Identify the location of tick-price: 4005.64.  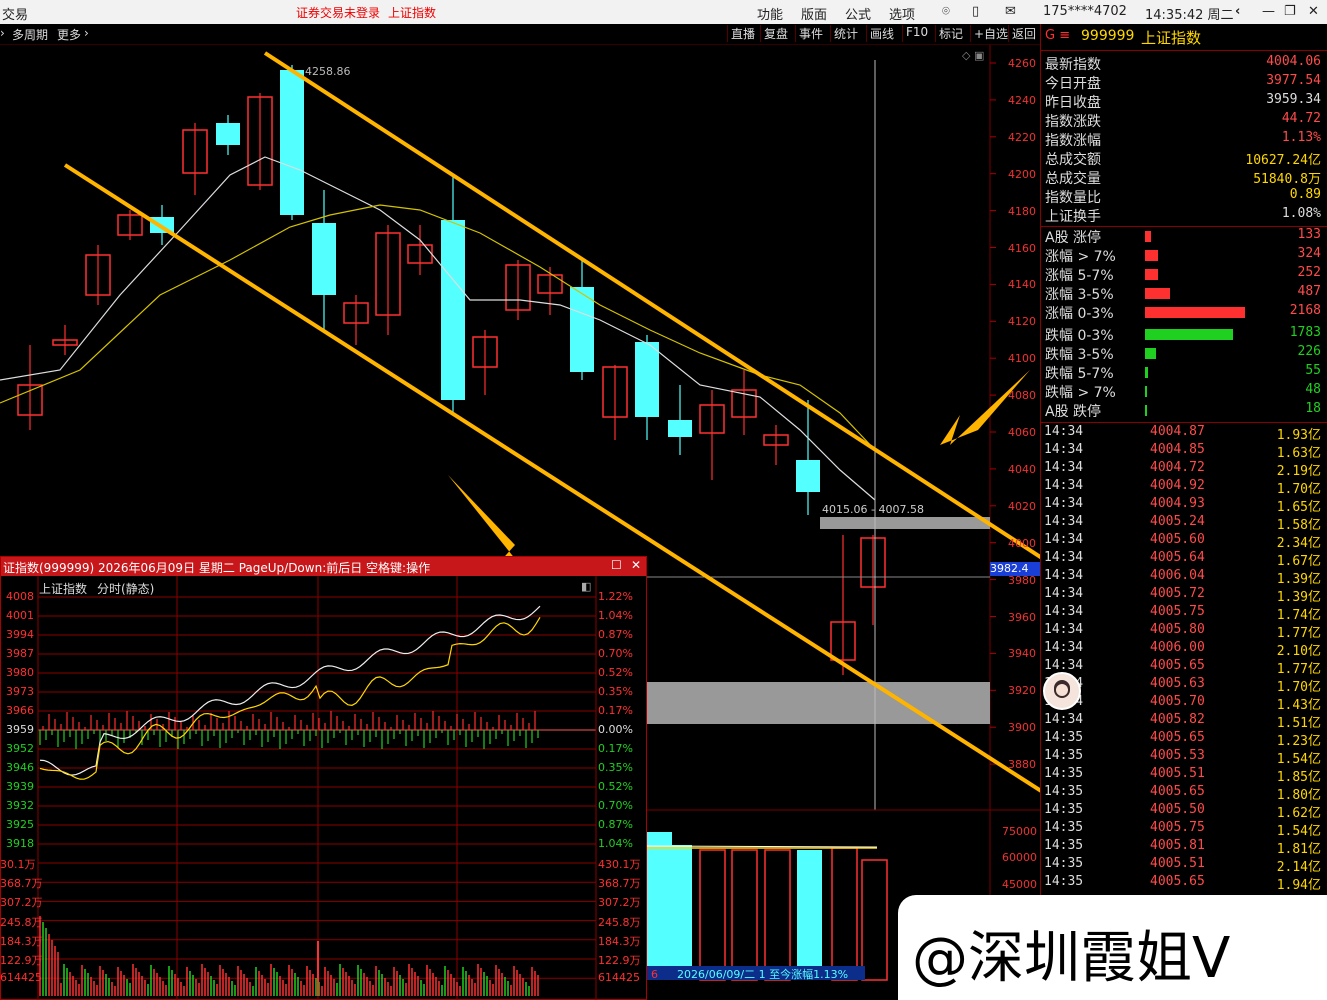
(1177, 557).